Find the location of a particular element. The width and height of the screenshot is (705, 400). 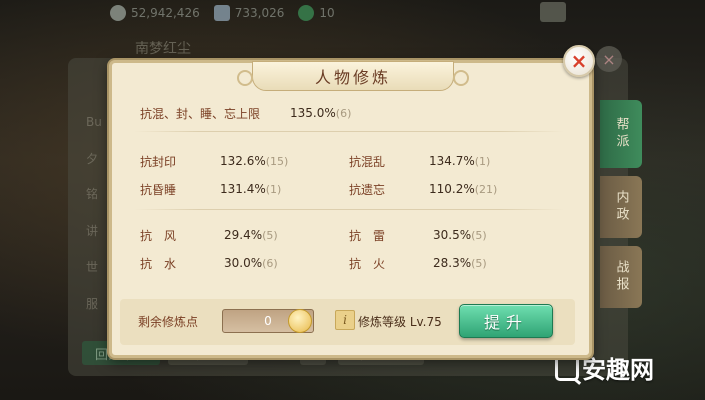

resist-value: 110.2%(21) is located at coordinates (463, 189).